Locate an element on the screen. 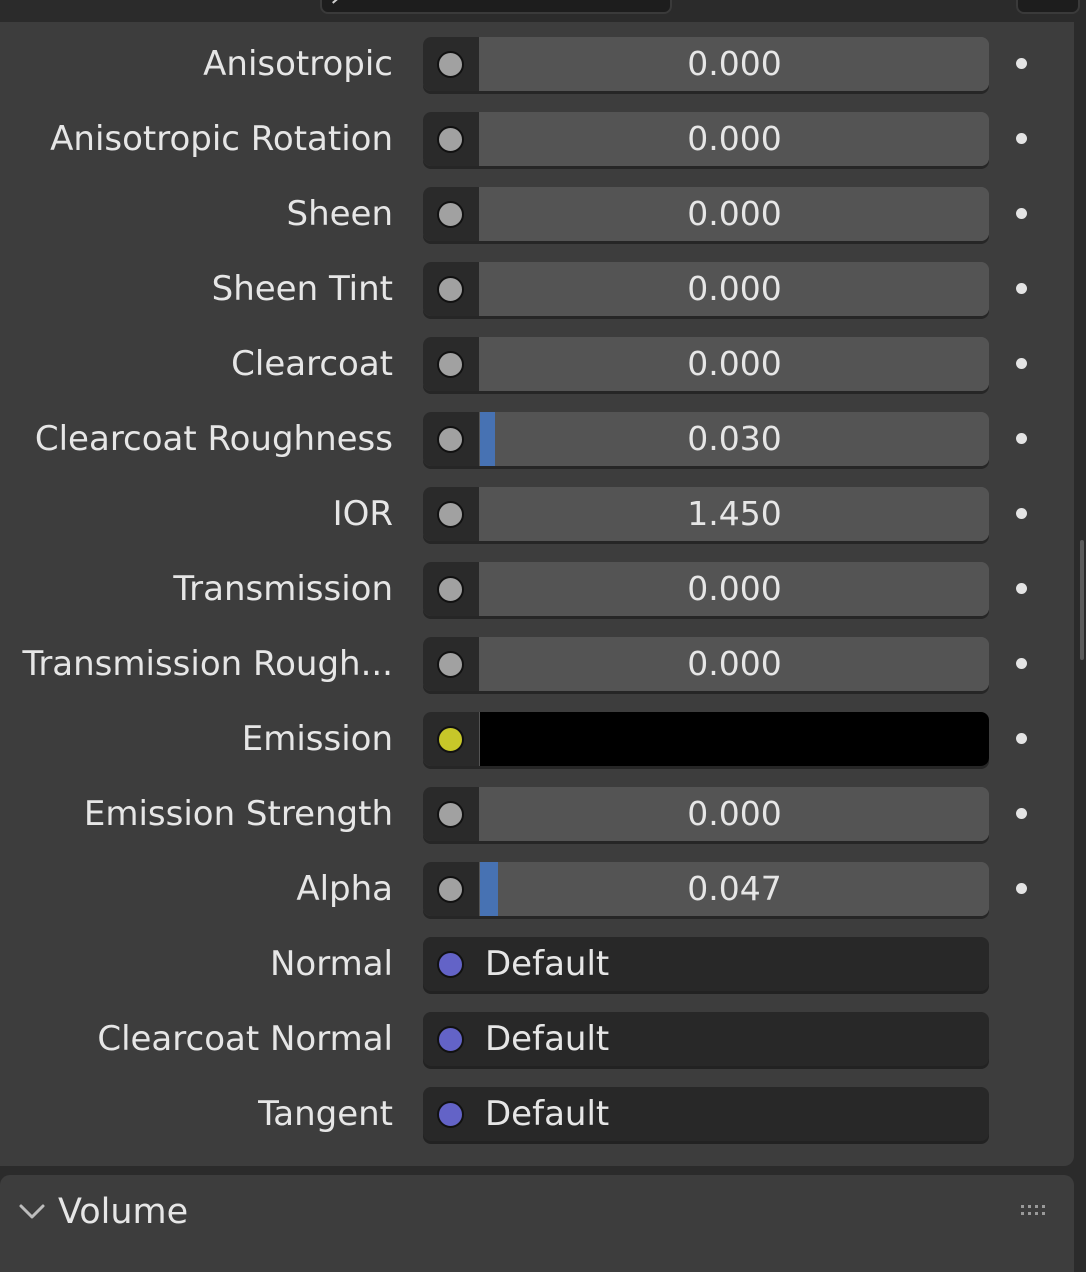  input-row: Anisotropic Rotation 0.000 is located at coordinates (537, 141).